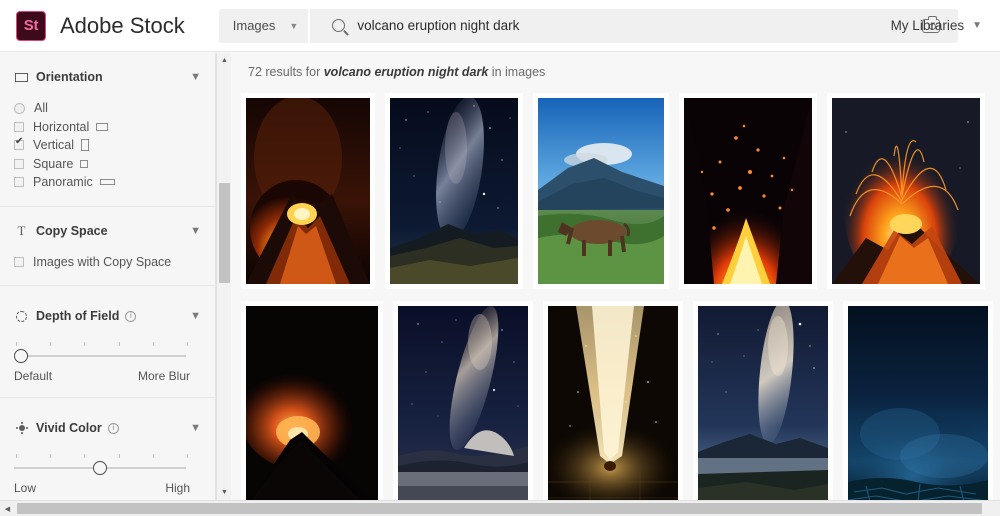 The image size is (1000, 516). I want to click on search-category-label: Images, so click(254, 25).